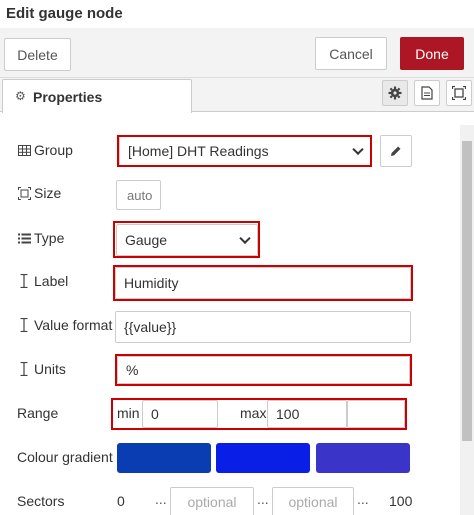 The image size is (474, 515). What do you see at coordinates (24, 238) in the screenshot?
I see `list-icon` at bounding box center [24, 238].